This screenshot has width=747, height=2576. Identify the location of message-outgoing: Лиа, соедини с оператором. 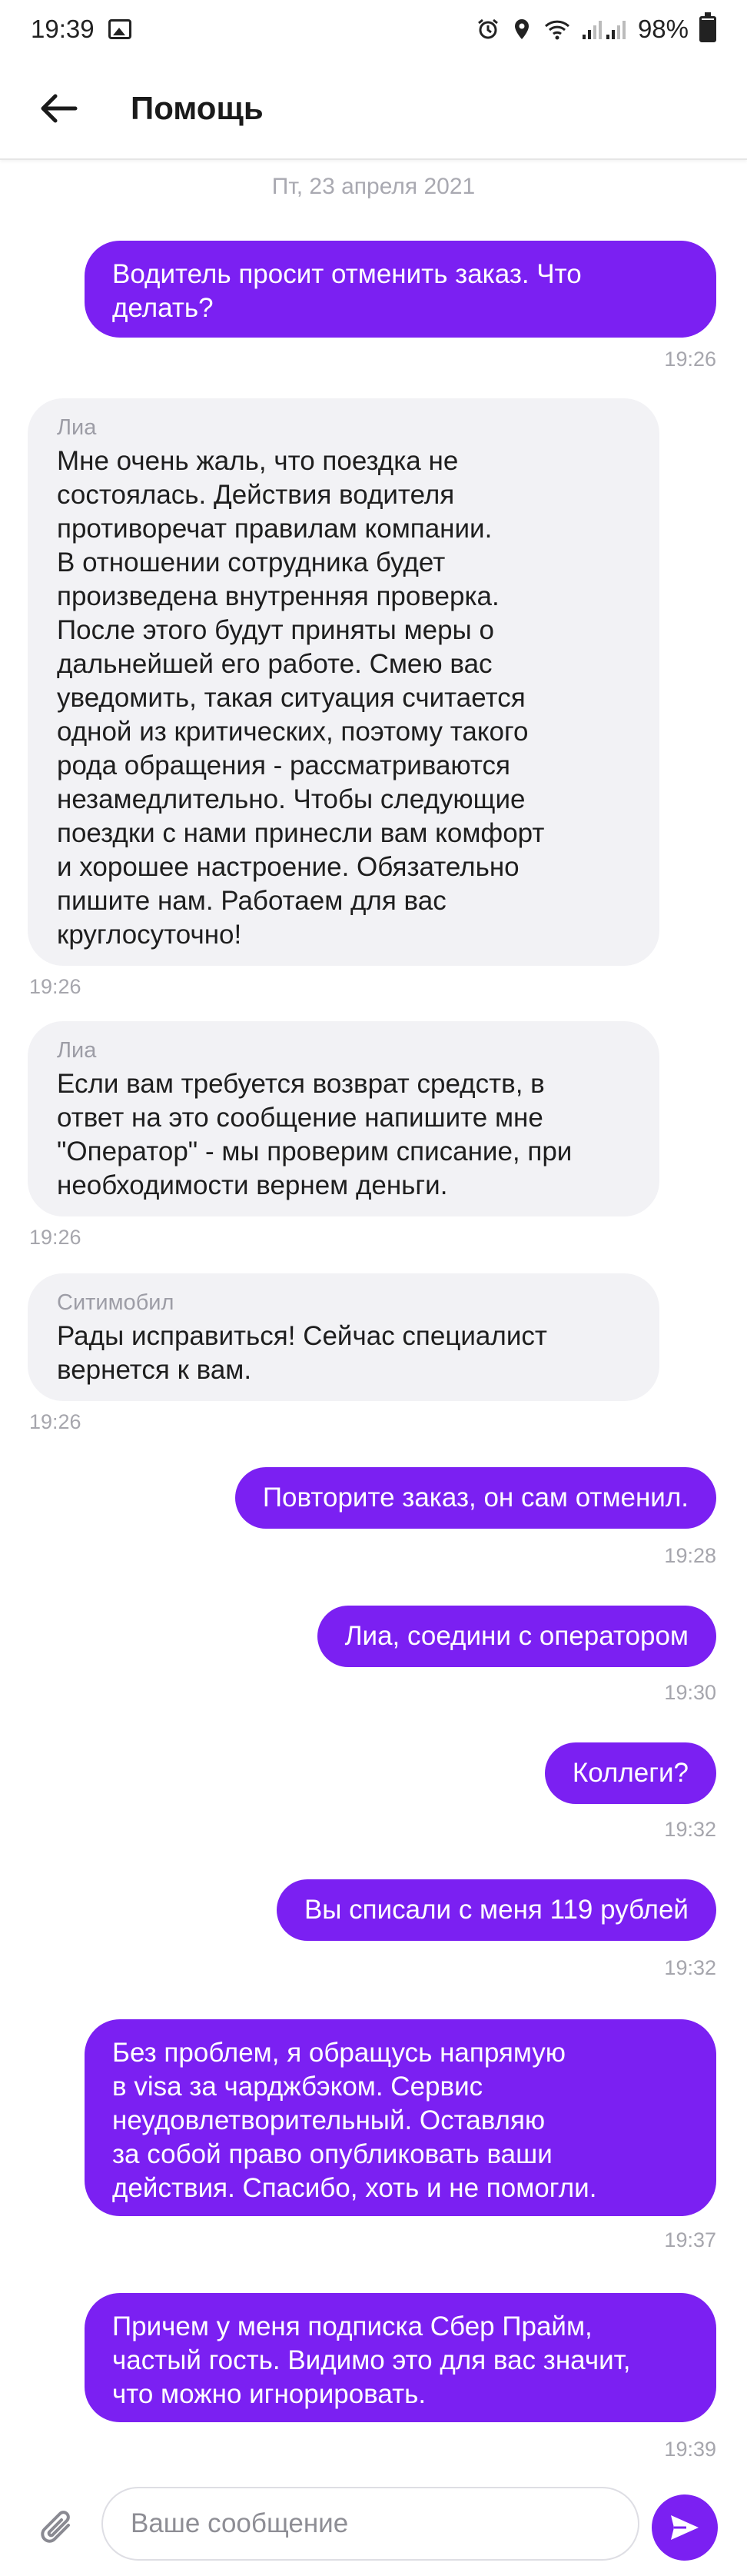
(516, 1637).